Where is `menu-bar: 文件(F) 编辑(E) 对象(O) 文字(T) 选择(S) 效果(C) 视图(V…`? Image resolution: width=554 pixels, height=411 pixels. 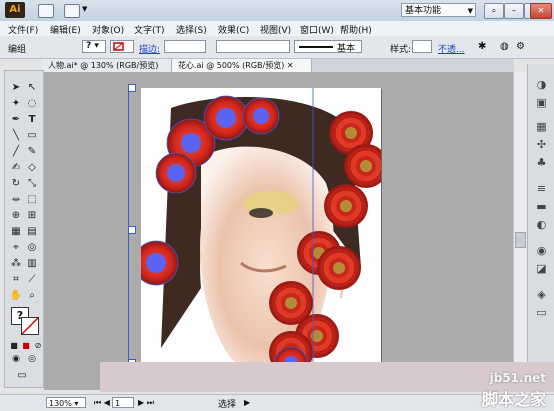
menu-bar: 文件(F) 编辑(E) 对象(O) 文字(T) 选择(S) 效果(C) 视图(V… is located at coordinates (277, 29).